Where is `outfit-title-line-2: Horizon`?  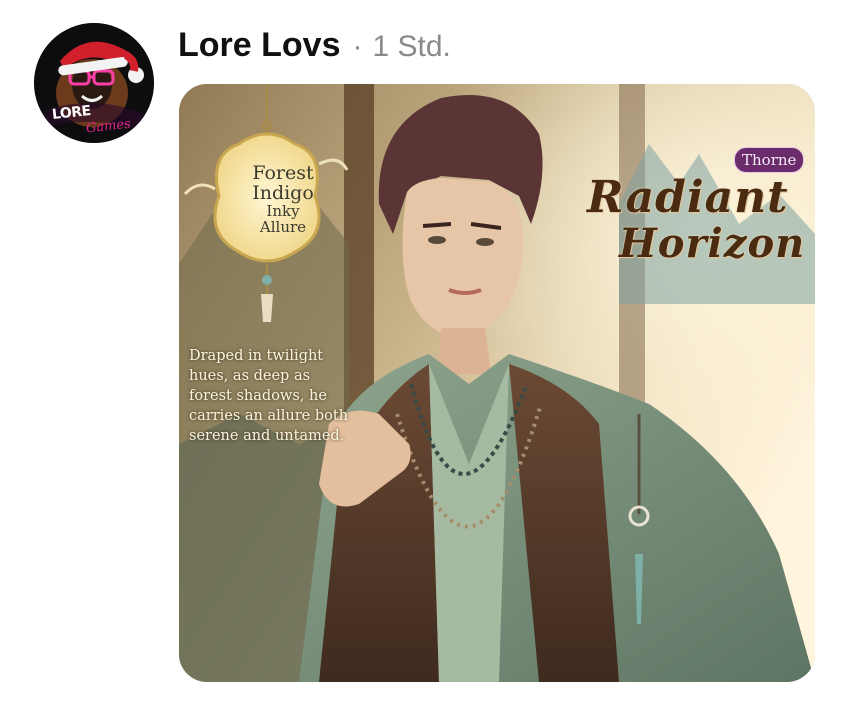 outfit-title-line-2: Horizon is located at coordinates (712, 243).